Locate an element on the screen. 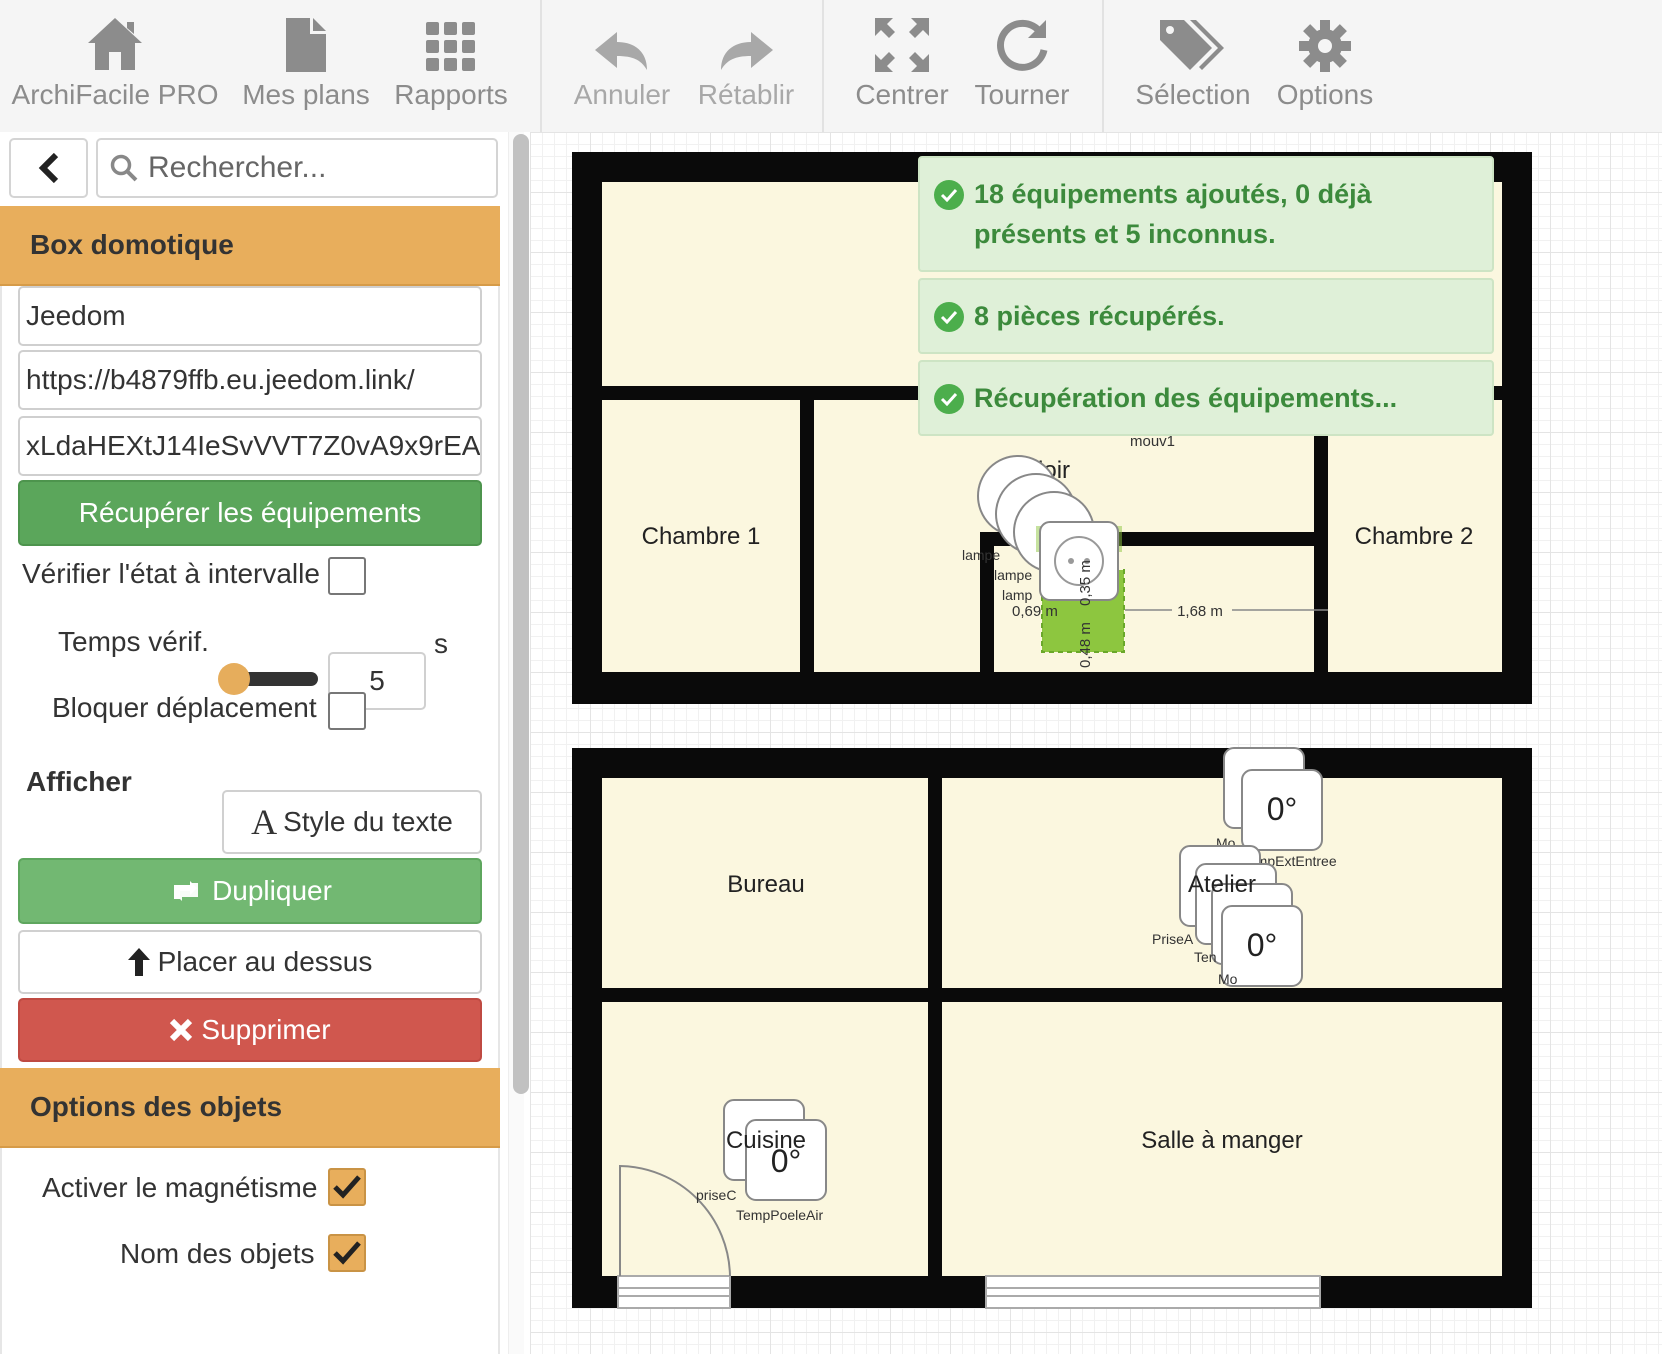 The height and width of the screenshot is (1354, 1662). lock-move-checkbox is located at coordinates (347, 711).